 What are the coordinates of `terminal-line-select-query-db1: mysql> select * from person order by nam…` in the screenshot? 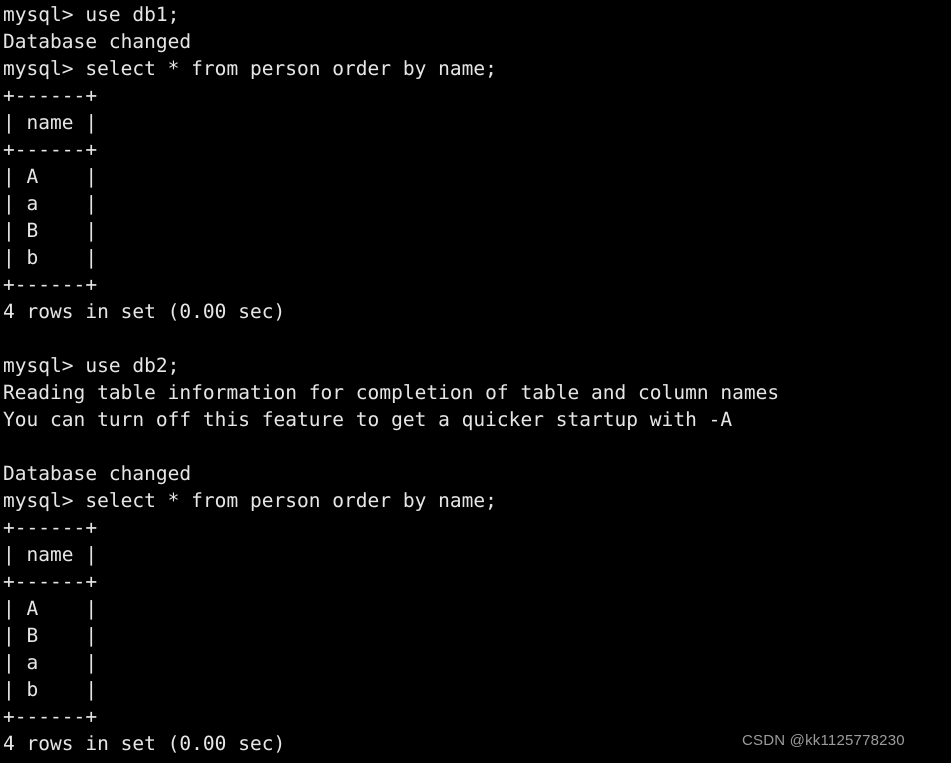 It's located at (250, 68).